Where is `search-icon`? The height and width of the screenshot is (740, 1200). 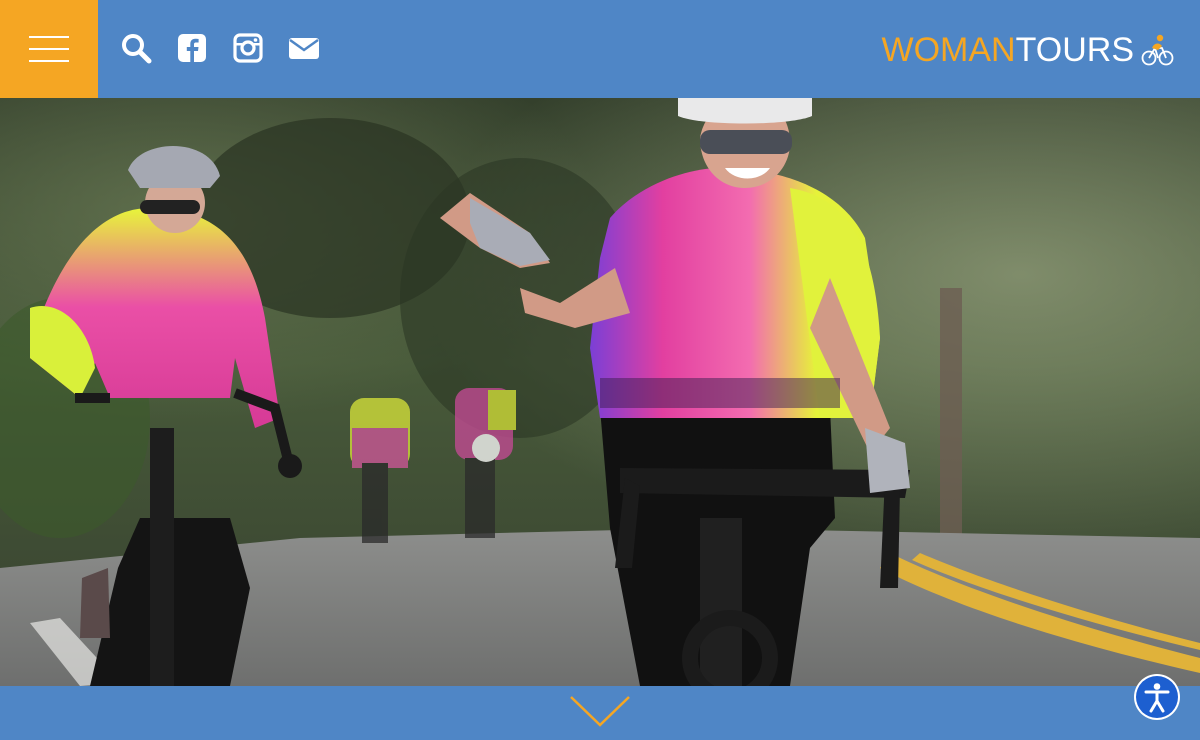 search-icon is located at coordinates (136, 48).